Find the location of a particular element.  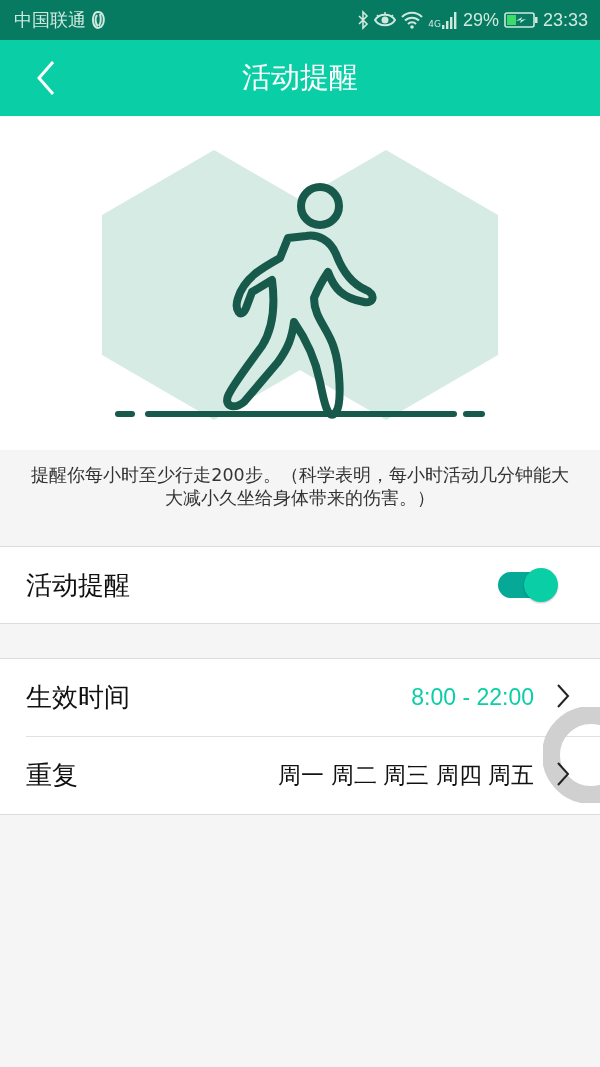

setting-row: 重复 周一 周二 周三 周四 周五 is located at coordinates (313, 775).